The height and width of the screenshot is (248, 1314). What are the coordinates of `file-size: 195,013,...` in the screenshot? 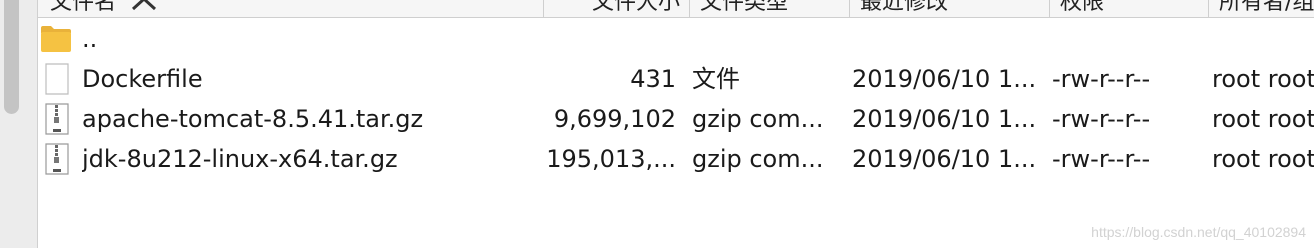 It's located at (611, 159).